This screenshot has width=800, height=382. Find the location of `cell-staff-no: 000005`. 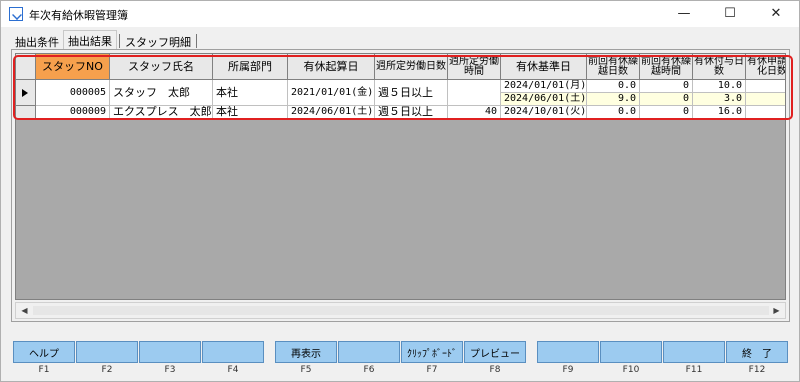

cell-staff-no: 000005 is located at coordinates (73, 93).